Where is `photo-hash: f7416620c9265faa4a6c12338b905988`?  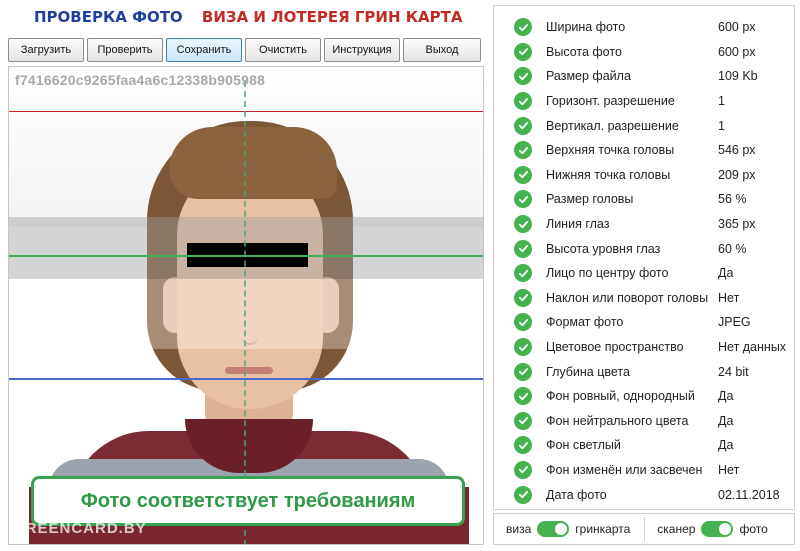 photo-hash: f7416620c9265faa4a6c12338b905988 is located at coordinates (140, 80).